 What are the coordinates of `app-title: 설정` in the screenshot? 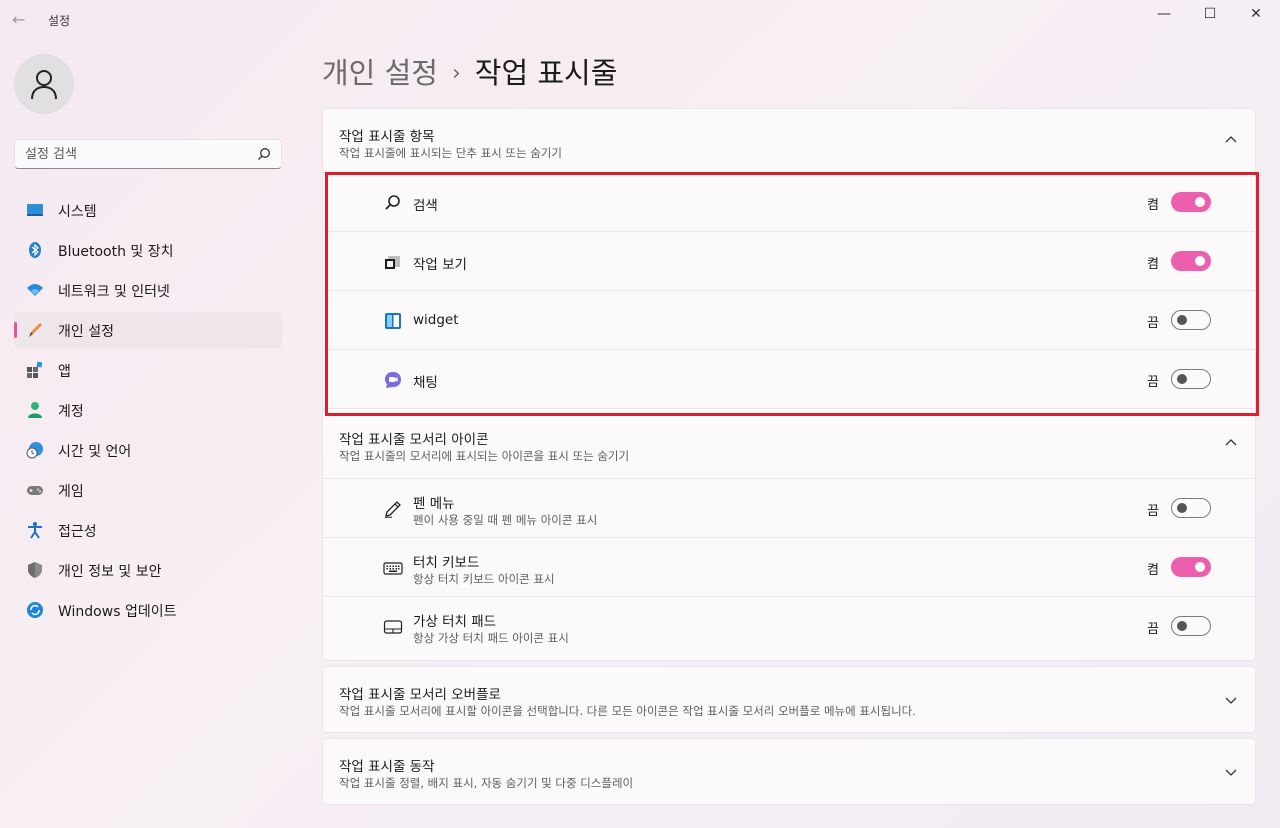 It's located at (59, 21).